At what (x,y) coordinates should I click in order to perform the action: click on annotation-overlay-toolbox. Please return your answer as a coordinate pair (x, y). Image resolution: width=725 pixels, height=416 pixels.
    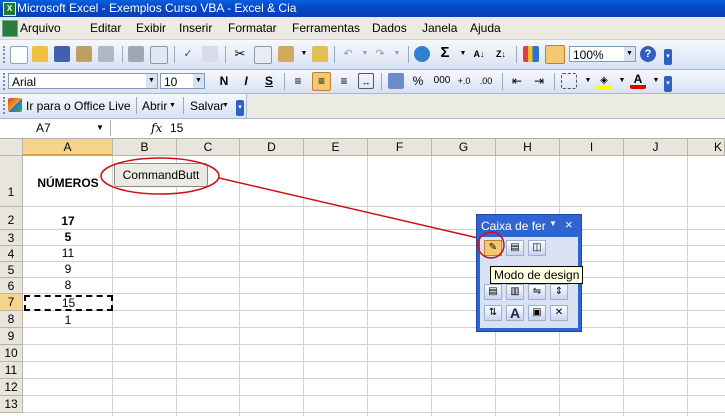
    Looking at the image, I should click on (491, 245).